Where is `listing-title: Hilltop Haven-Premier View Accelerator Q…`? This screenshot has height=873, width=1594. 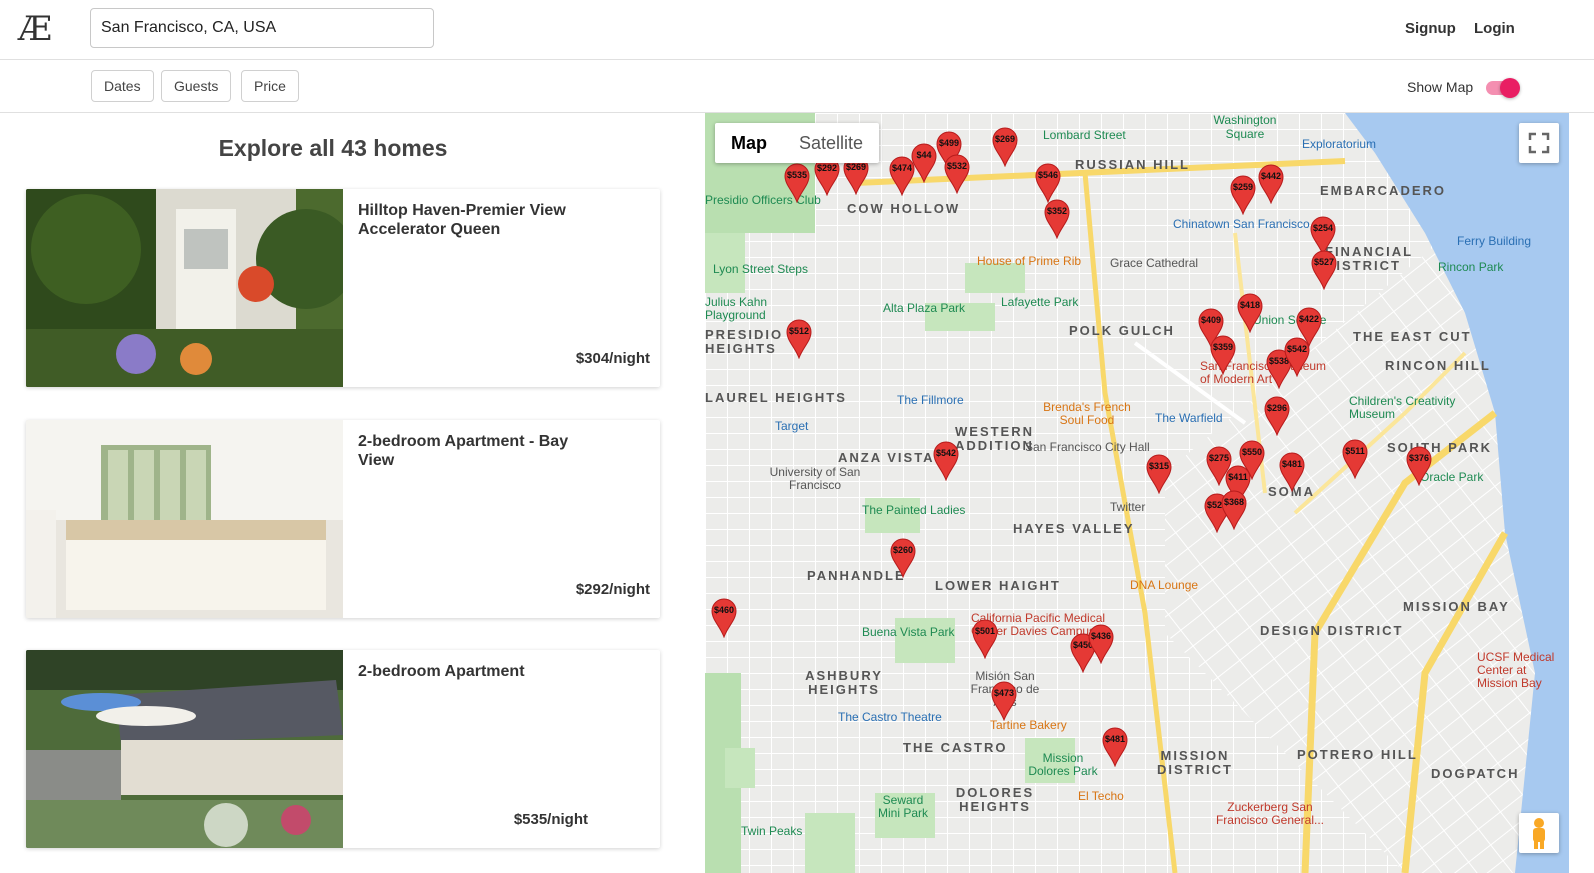 listing-title: Hilltop Haven-Premier View Accelerator Q… is located at coordinates (462, 220).